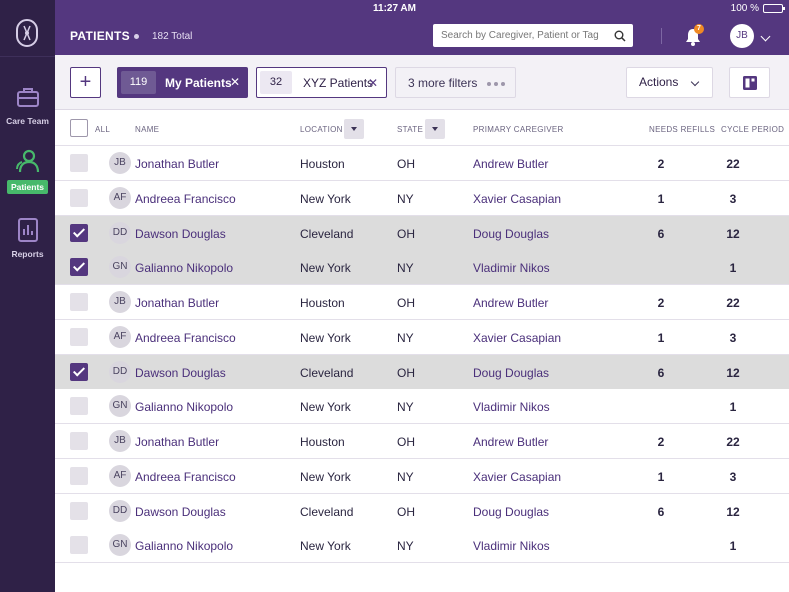 The width and height of the screenshot is (789, 592). I want to click on refills-cell: 1, so click(661, 337).